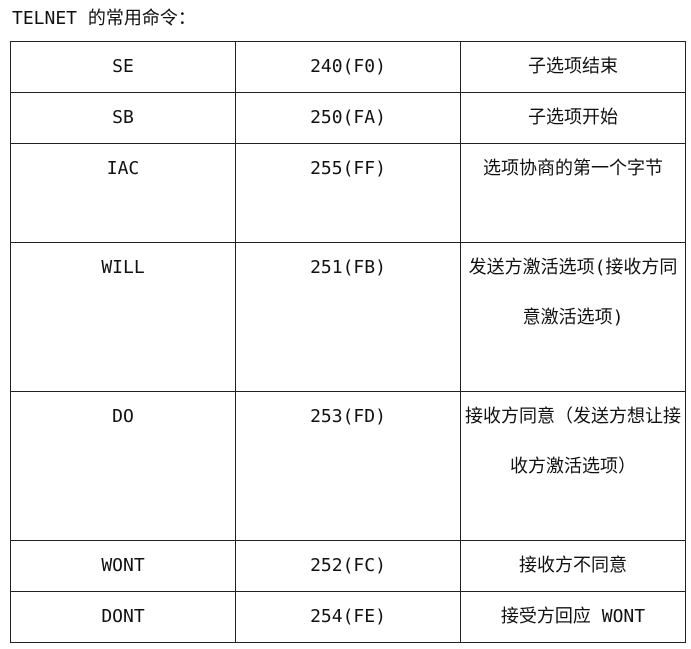 The image size is (691, 649). I want to click on command-code-cell: 251(FB), so click(348, 317).